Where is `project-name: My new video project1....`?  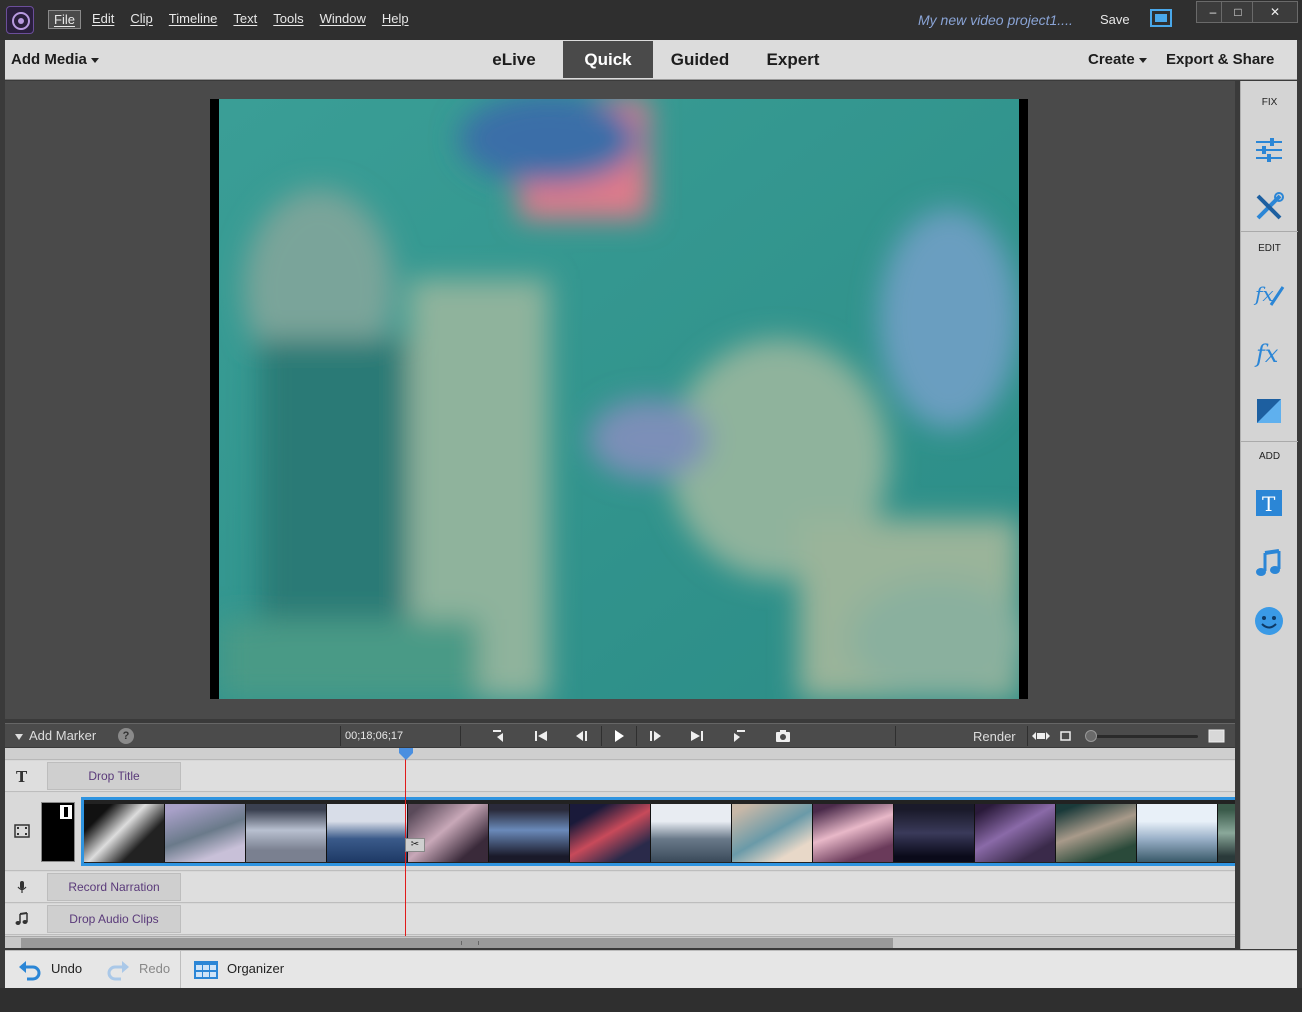
project-name: My new video project1.... is located at coordinates (995, 20).